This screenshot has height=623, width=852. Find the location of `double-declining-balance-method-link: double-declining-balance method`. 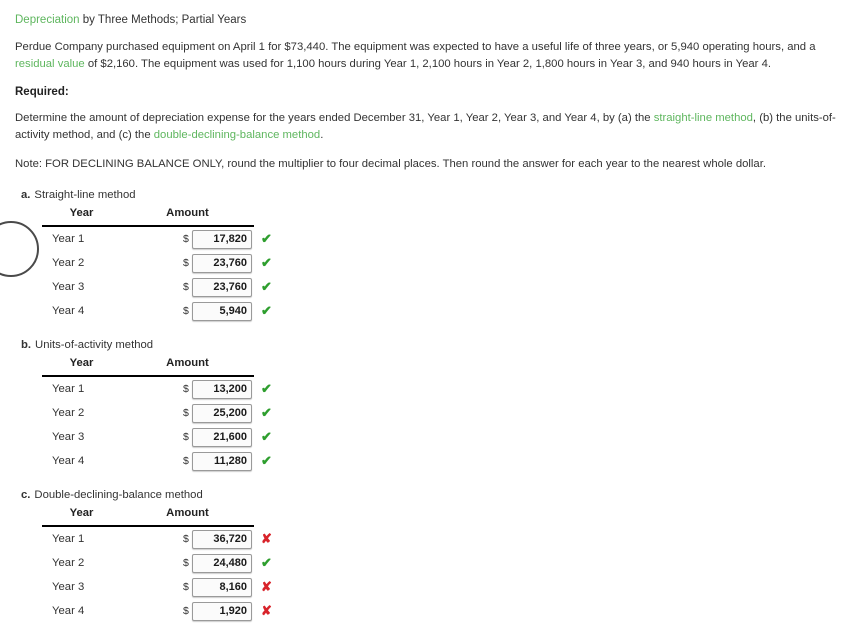

double-declining-balance-method-link: double-declining-balance method is located at coordinates (237, 135).